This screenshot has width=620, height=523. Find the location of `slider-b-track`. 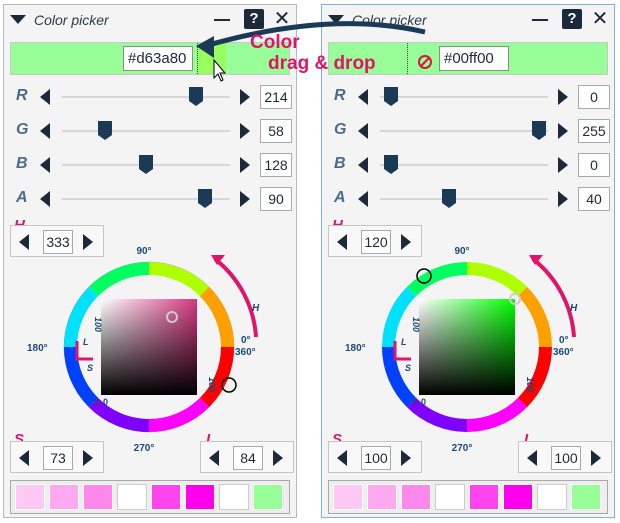

slider-b-track is located at coordinates (464, 165).